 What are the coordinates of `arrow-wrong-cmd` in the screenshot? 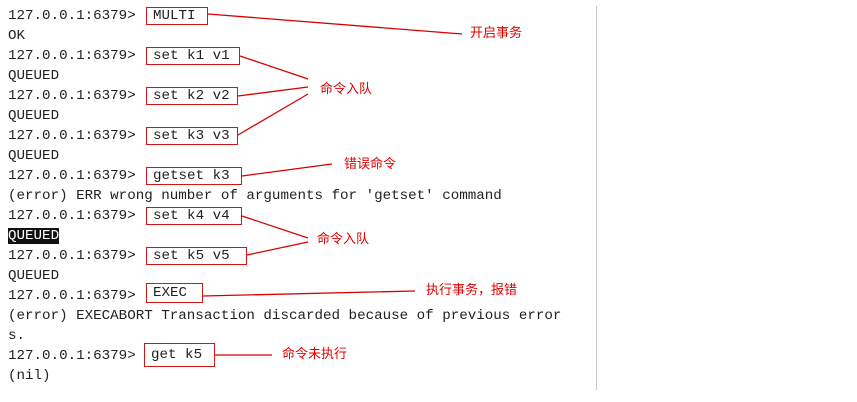 It's located at (287, 170).